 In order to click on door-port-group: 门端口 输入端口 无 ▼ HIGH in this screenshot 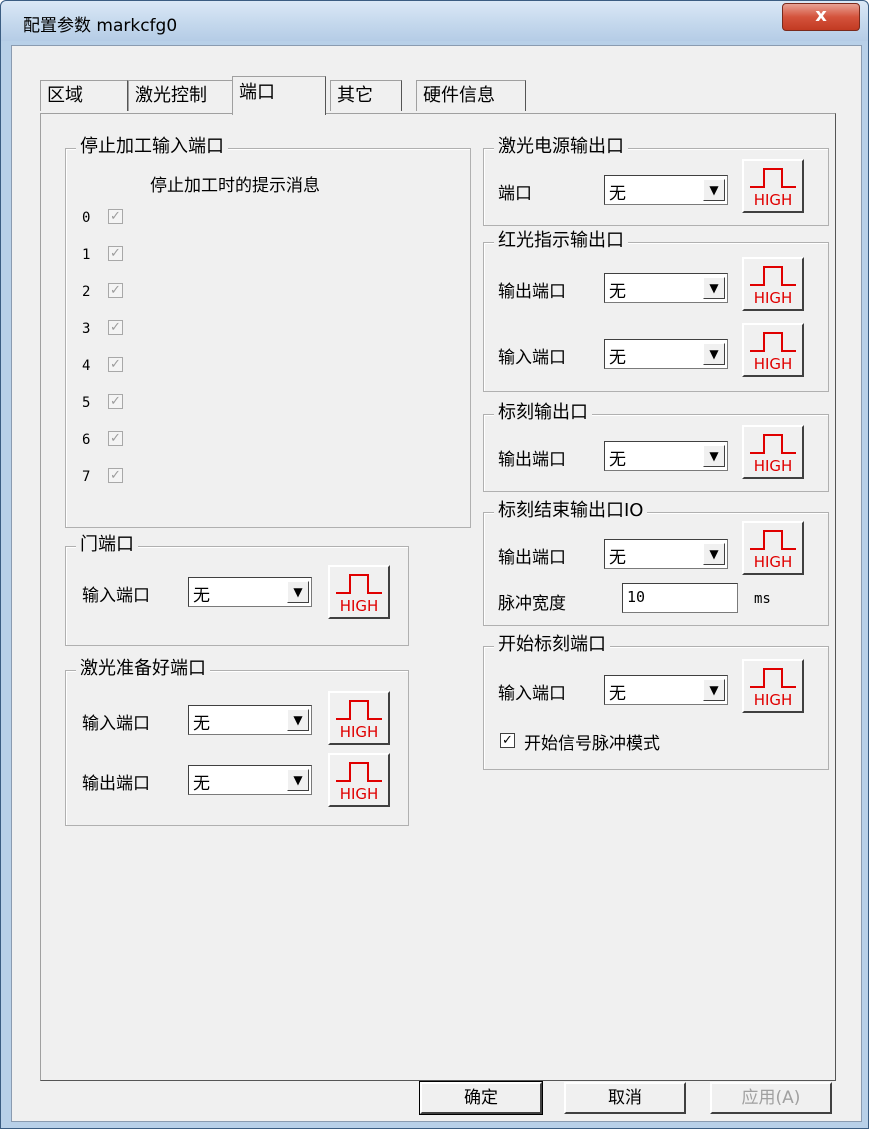, I will do `click(237, 590)`.